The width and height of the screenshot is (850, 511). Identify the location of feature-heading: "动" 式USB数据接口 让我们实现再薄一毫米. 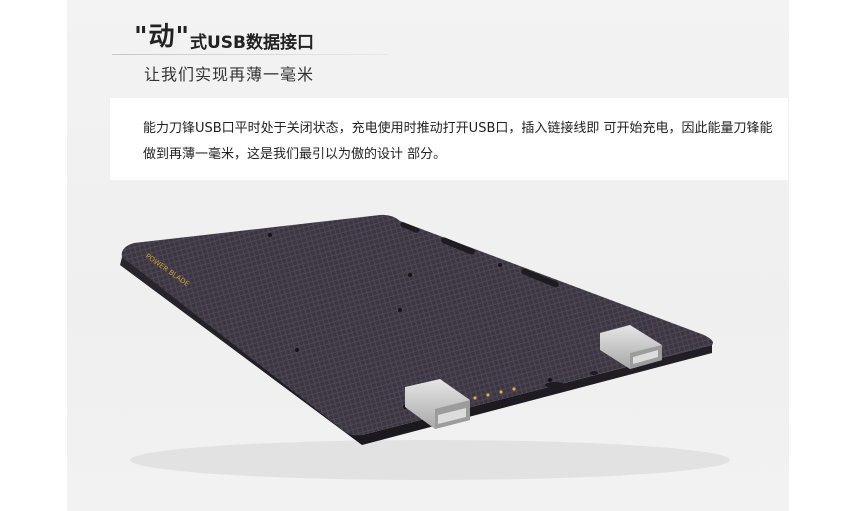
(252, 55).